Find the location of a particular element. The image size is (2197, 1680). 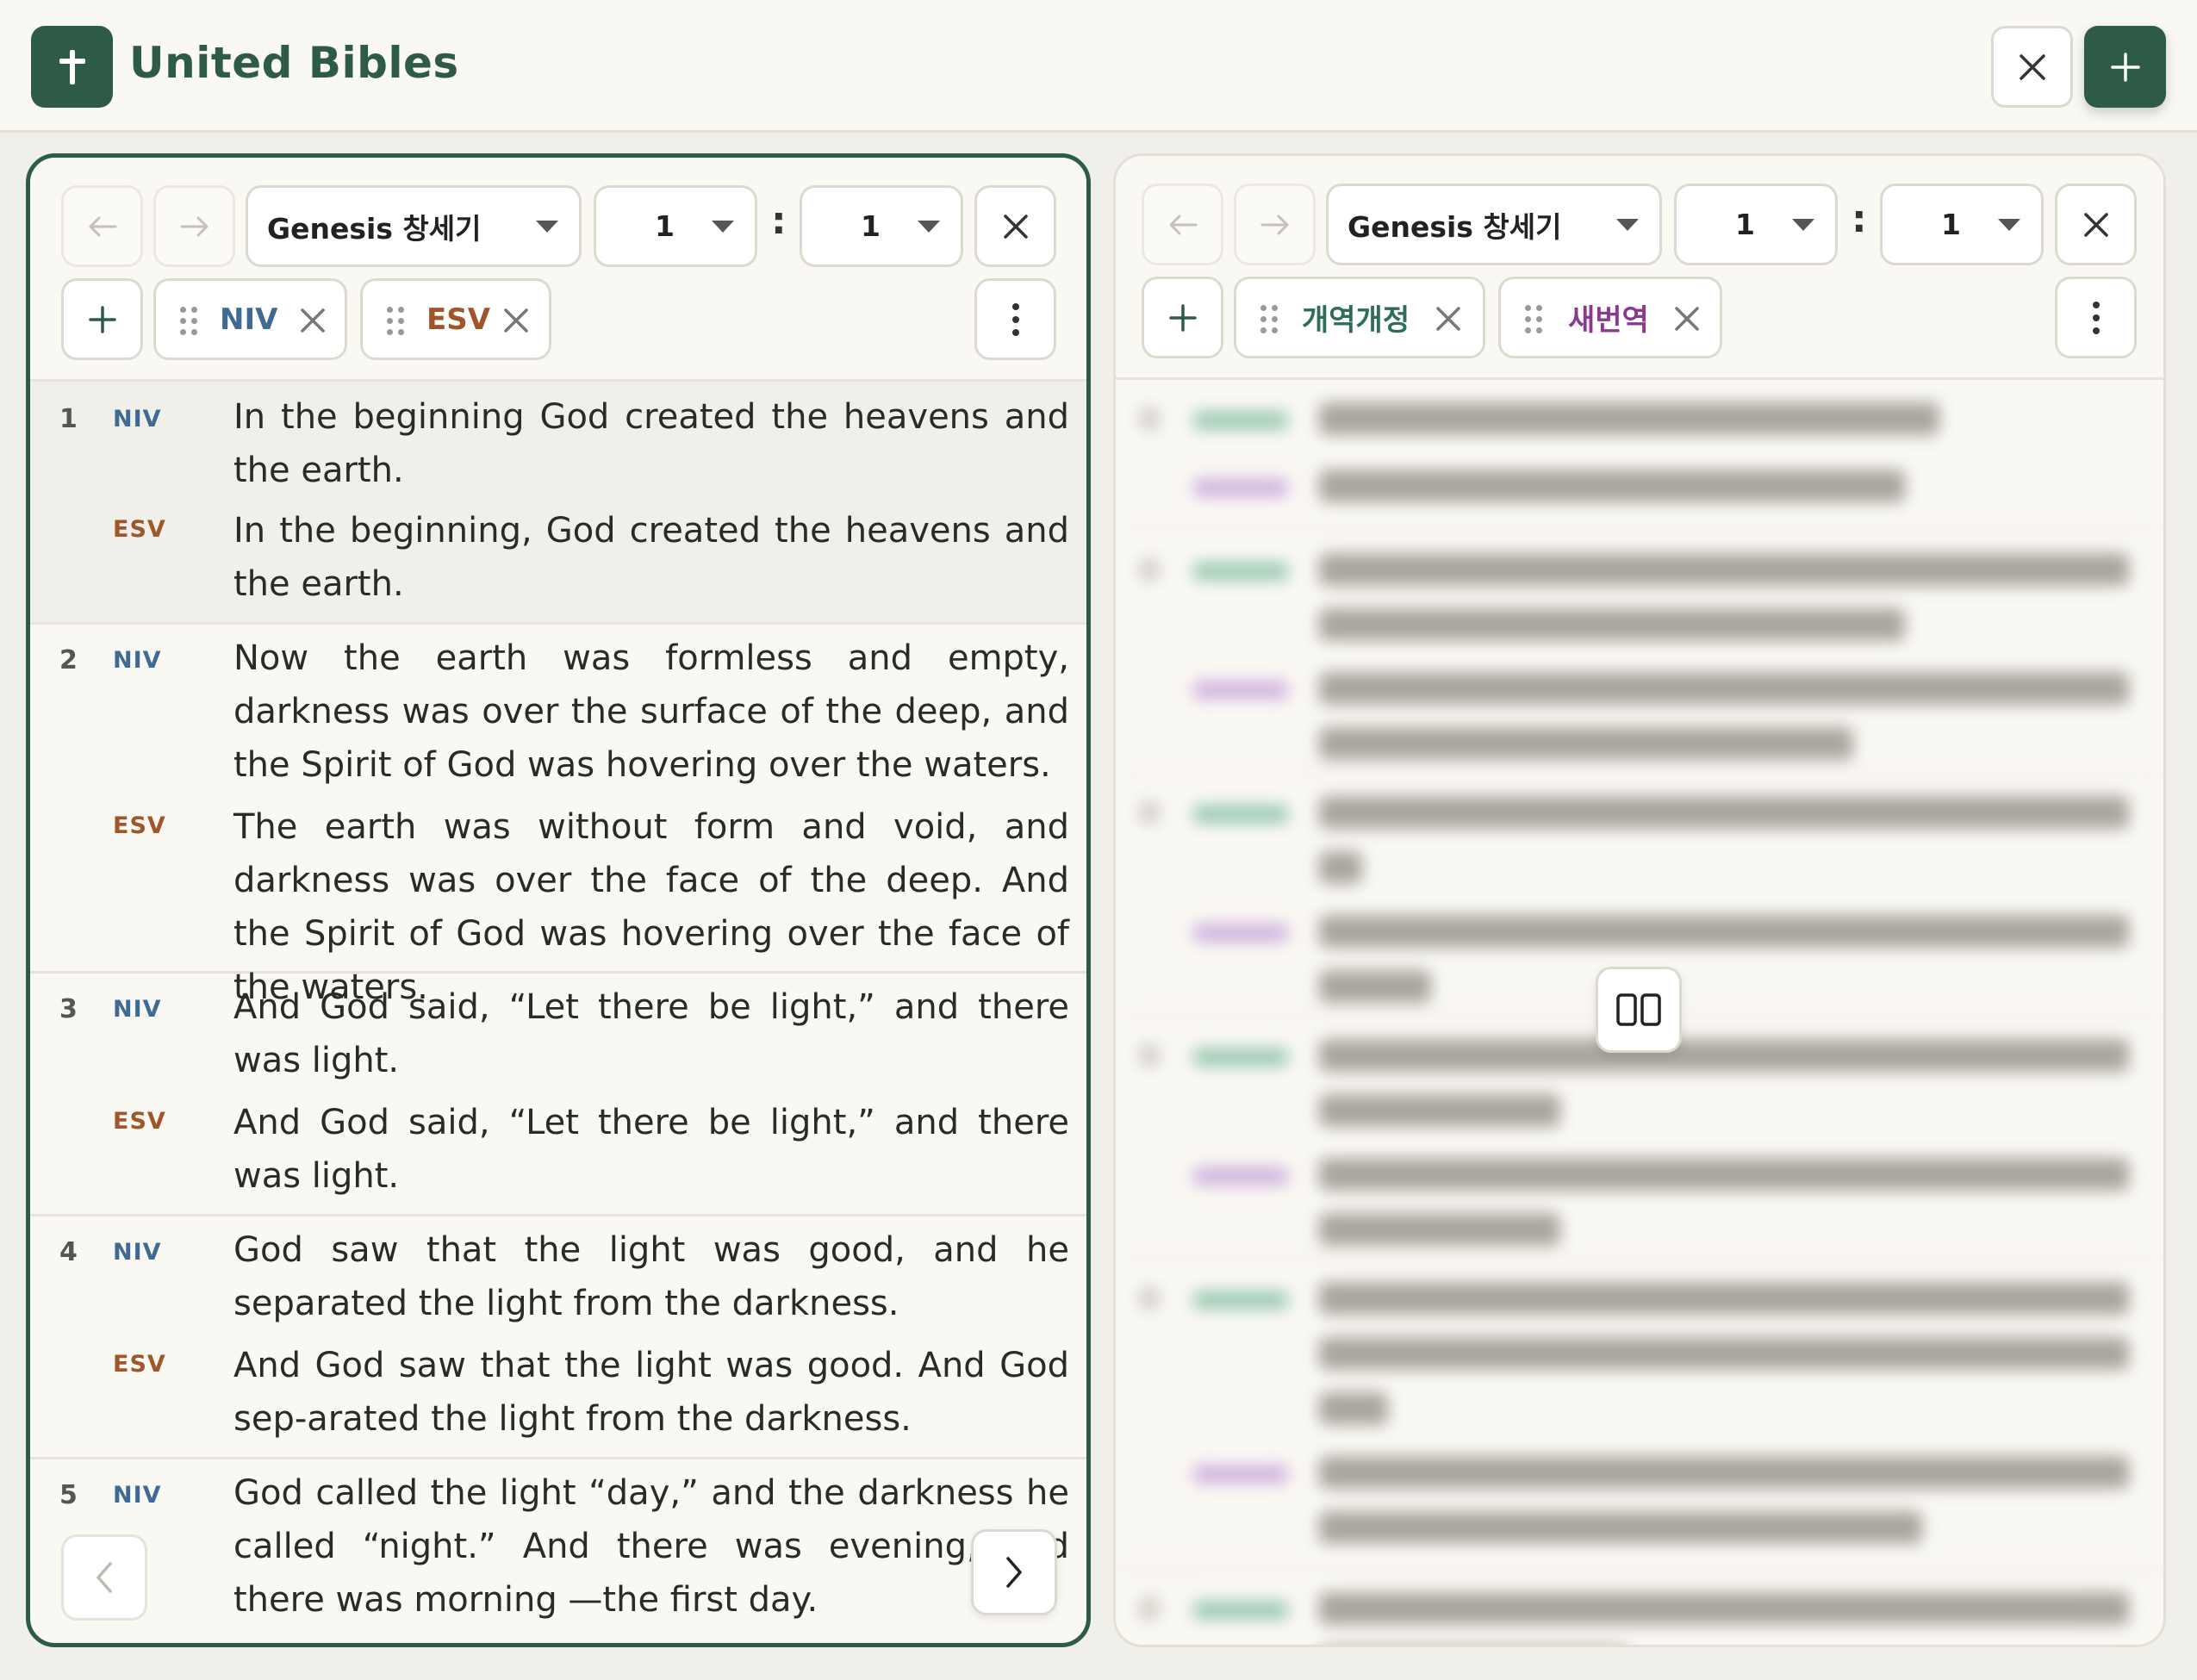

translation-chip-label: NIV is located at coordinates (249, 320).